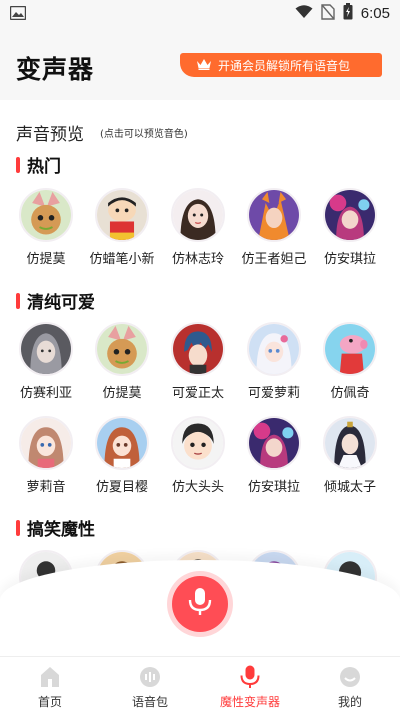 Image resolution: width=400 pixels, height=711 pixels. I want to click on nav-home-label: 首页, so click(49, 702).